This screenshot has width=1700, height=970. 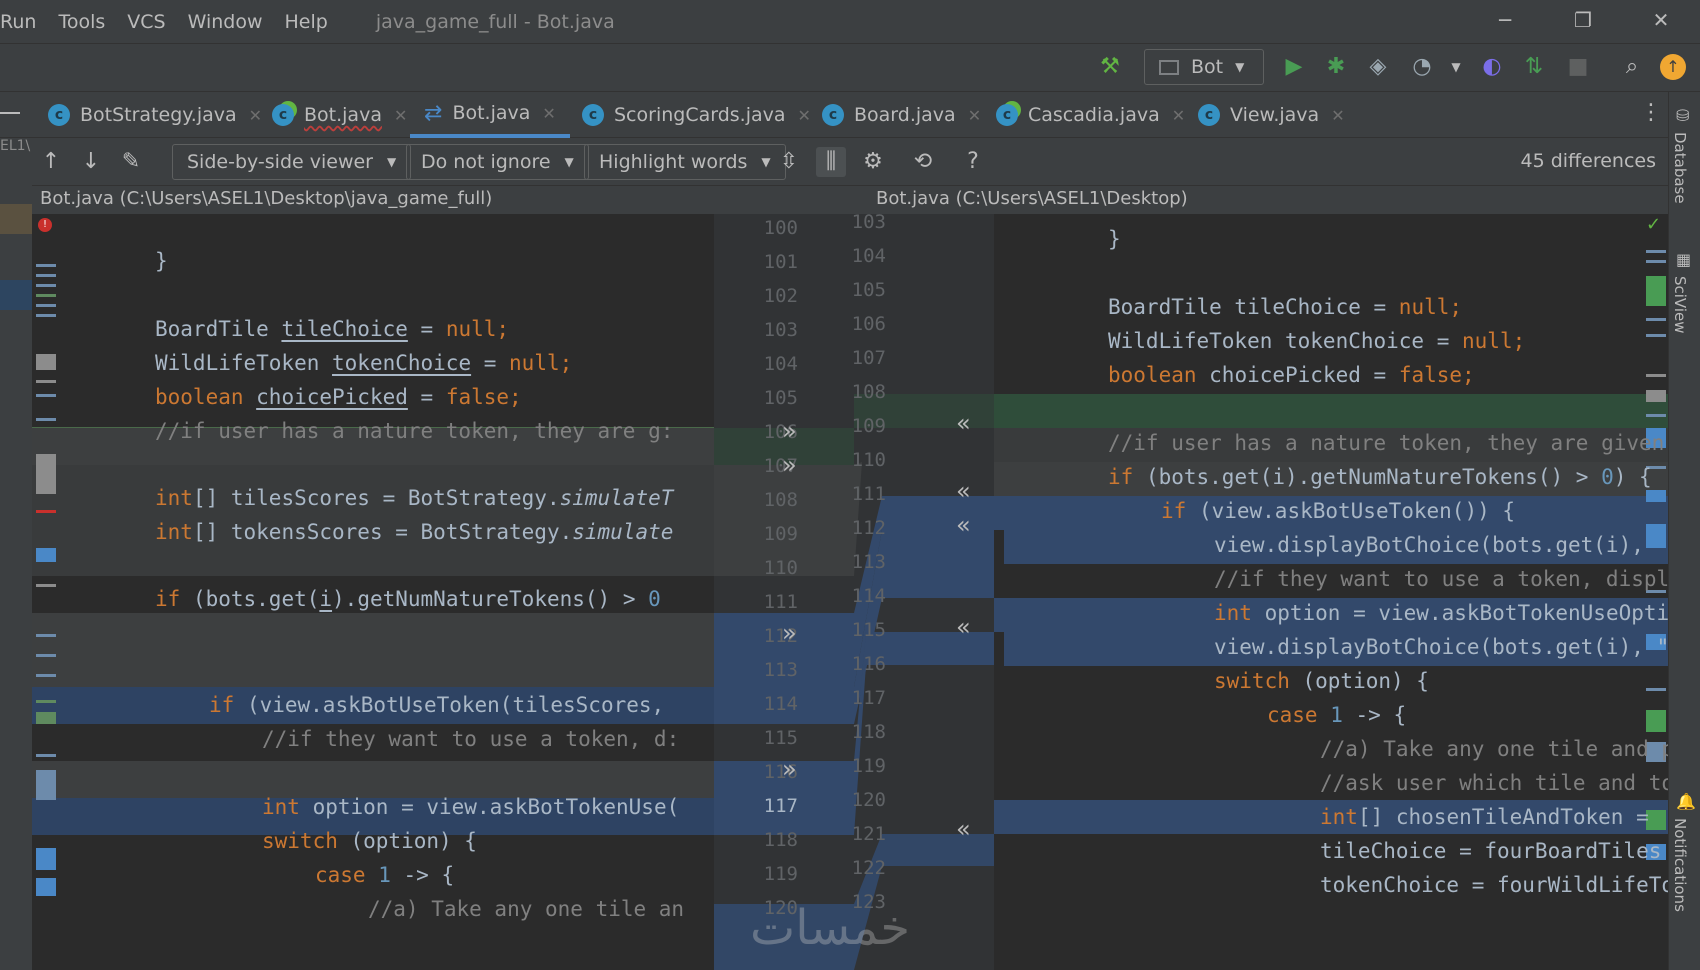 I want to click on right-line-number: 122, so click(x=868, y=868).